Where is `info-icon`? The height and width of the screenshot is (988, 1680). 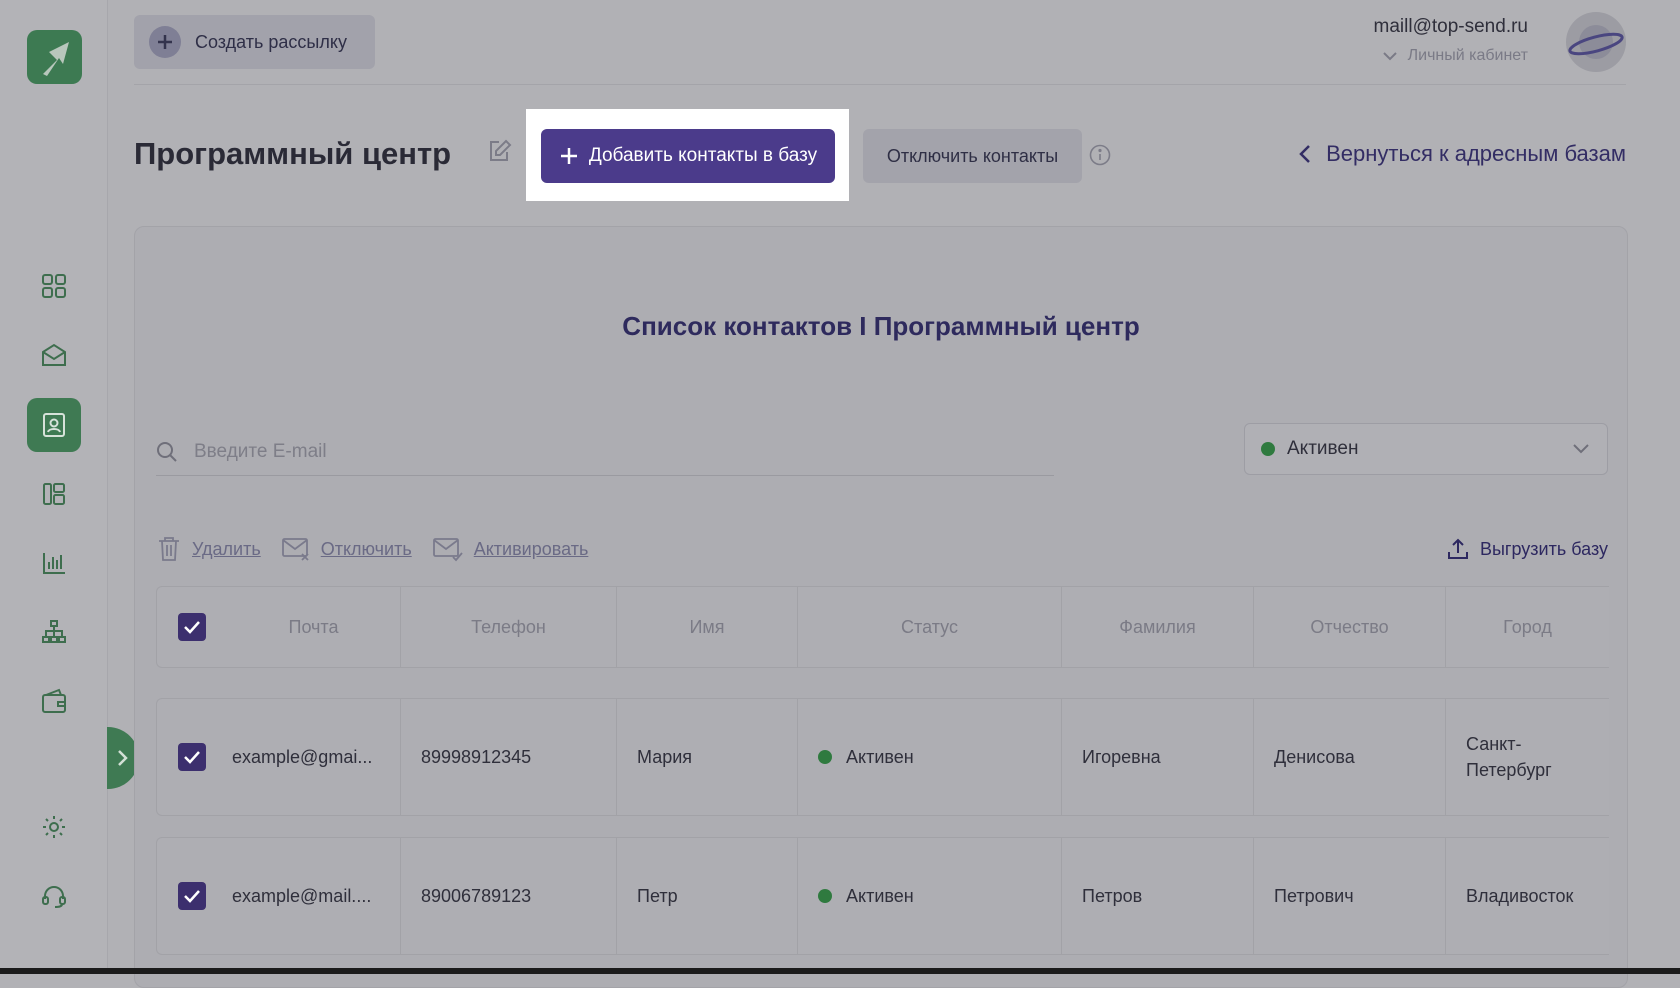
info-icon is located at coordinates (1100, 157).